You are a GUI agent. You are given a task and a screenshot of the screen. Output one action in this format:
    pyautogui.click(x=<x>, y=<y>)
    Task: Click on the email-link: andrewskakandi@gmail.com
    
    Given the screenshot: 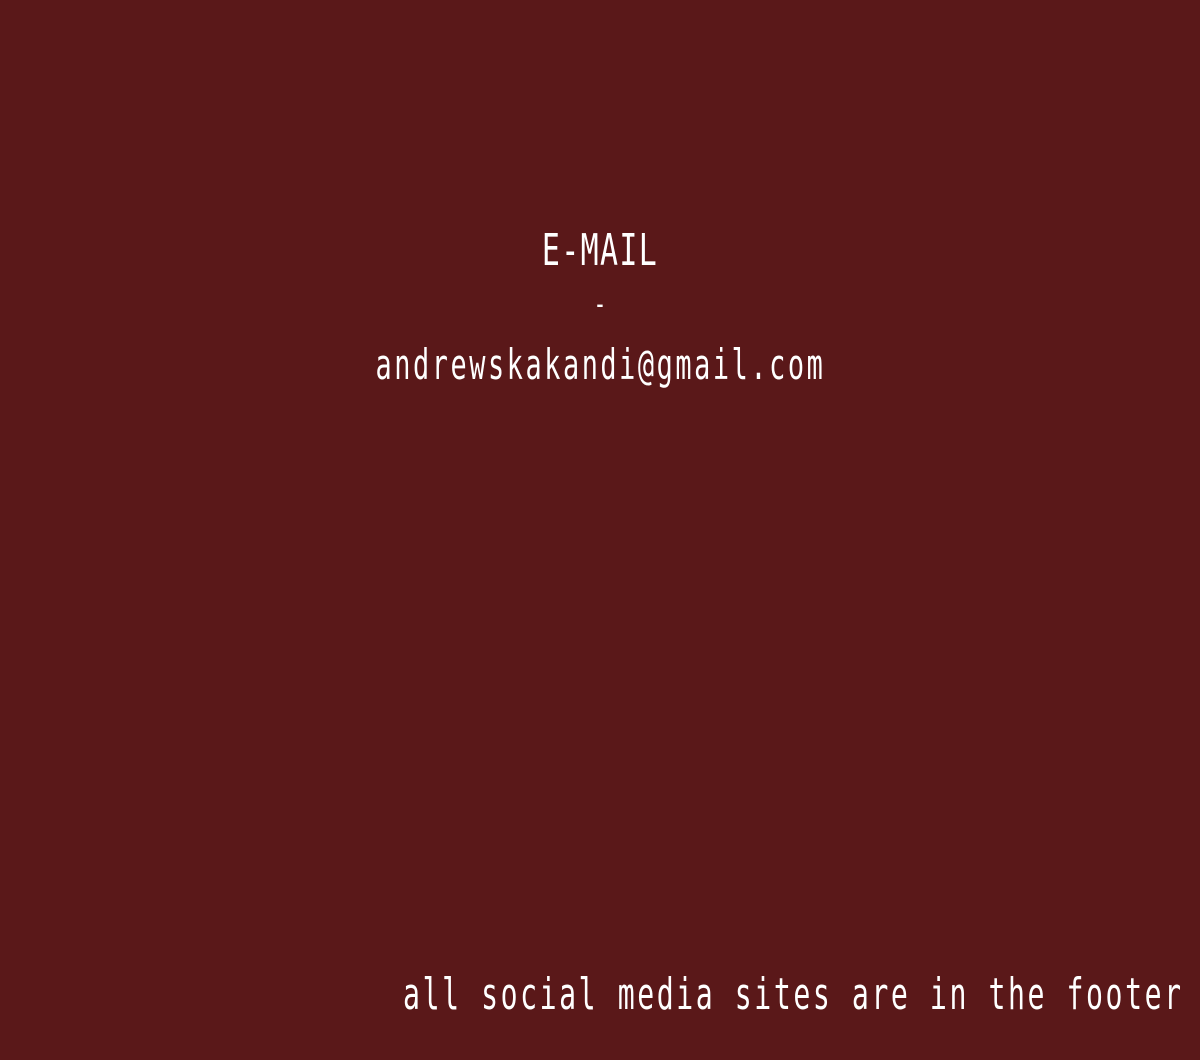 What is the action you would take?
    pyautogui.click(x=600, y=365)
    